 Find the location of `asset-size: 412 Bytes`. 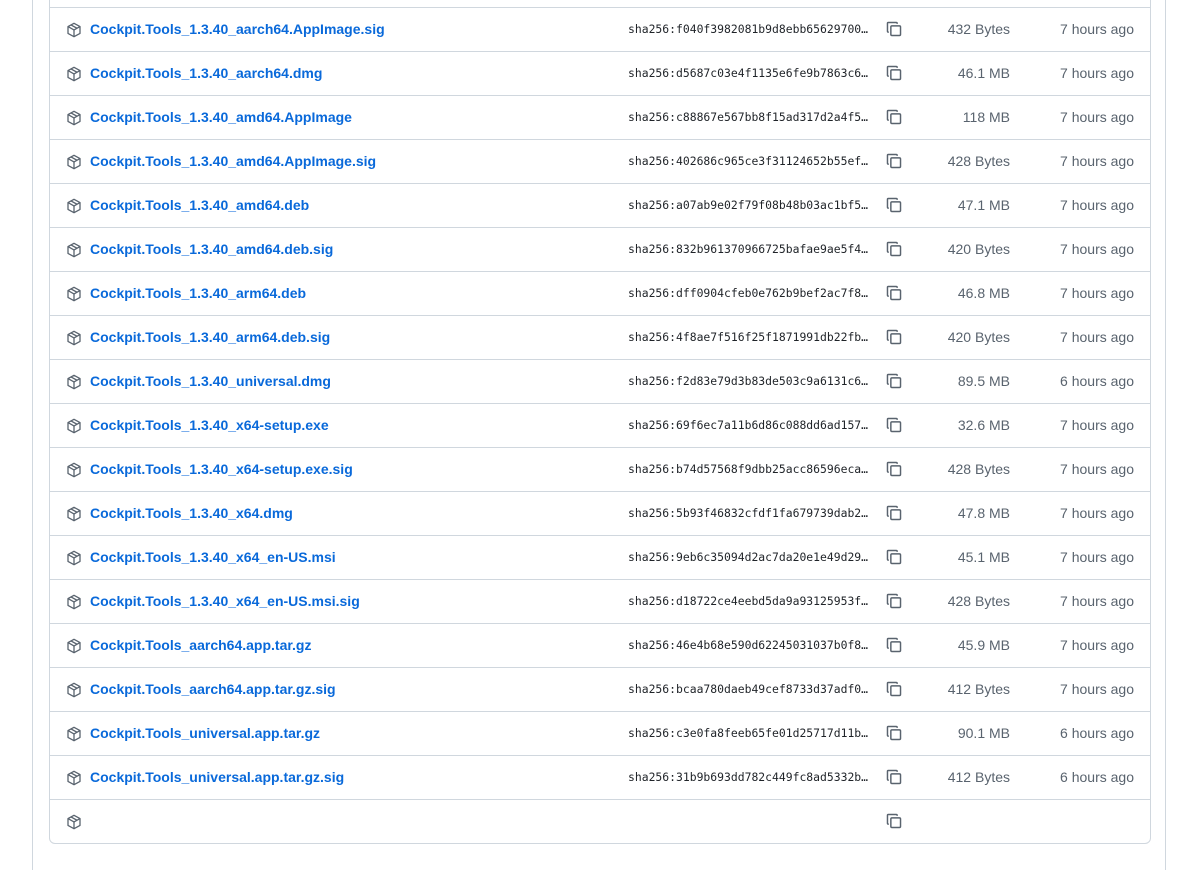

asset-size: 412 Bytes is located at coordinates (978, 777).